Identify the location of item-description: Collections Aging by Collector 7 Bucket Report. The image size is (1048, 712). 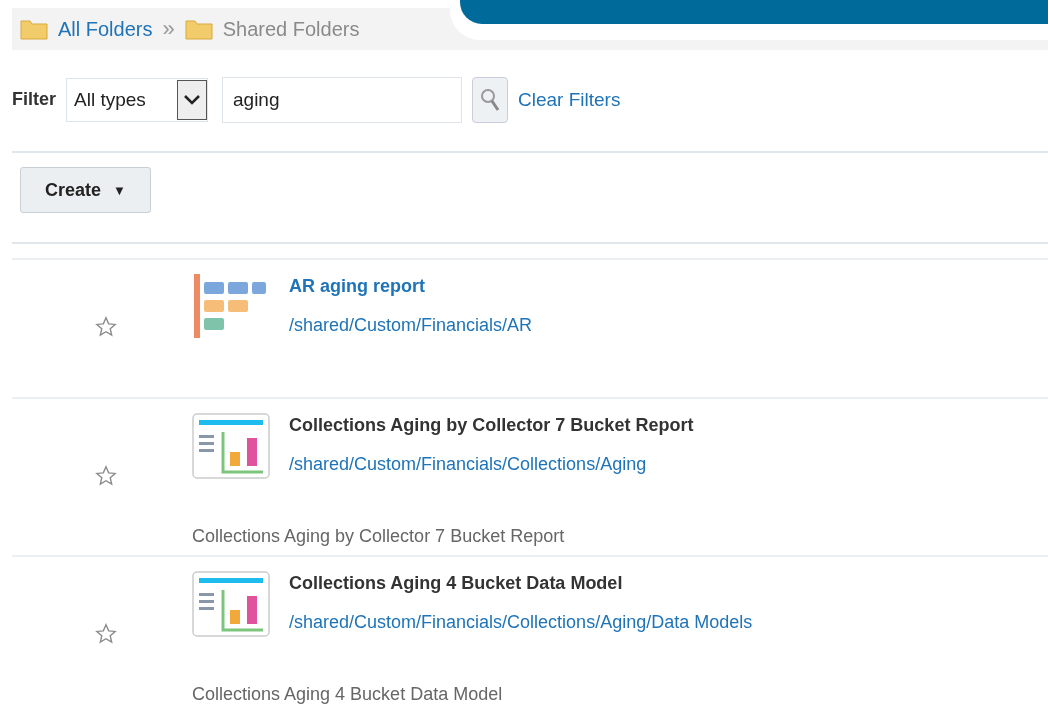
(379, 537).